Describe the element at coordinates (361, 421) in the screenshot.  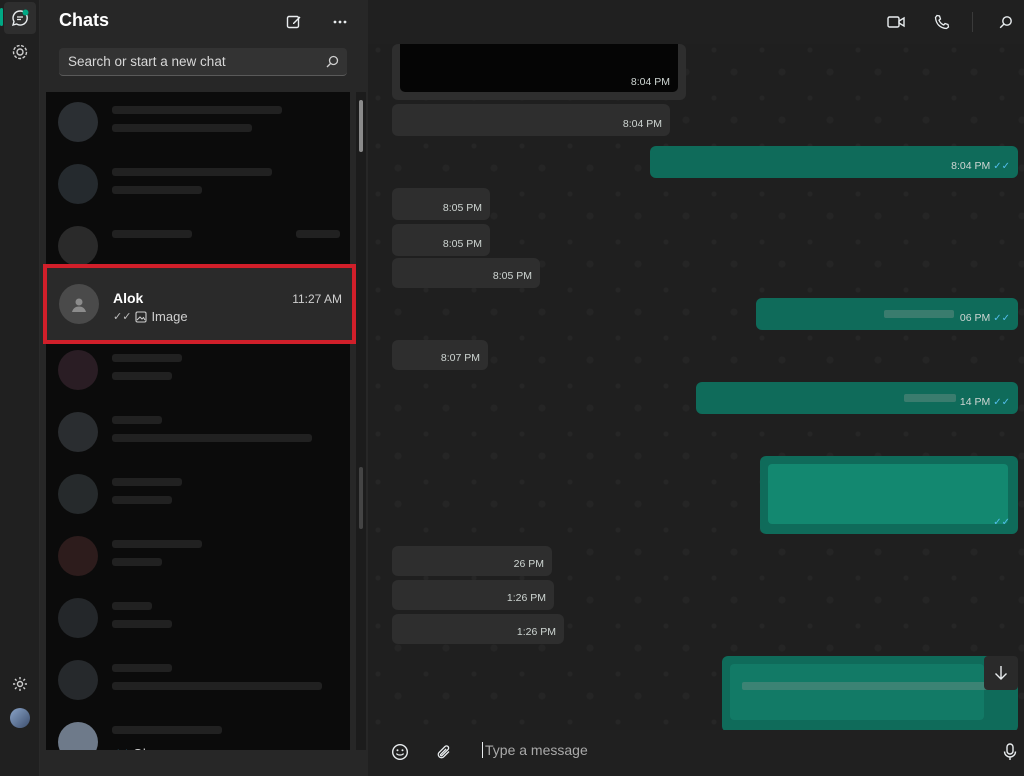
I see `chat-list-scrollbar` at that location.